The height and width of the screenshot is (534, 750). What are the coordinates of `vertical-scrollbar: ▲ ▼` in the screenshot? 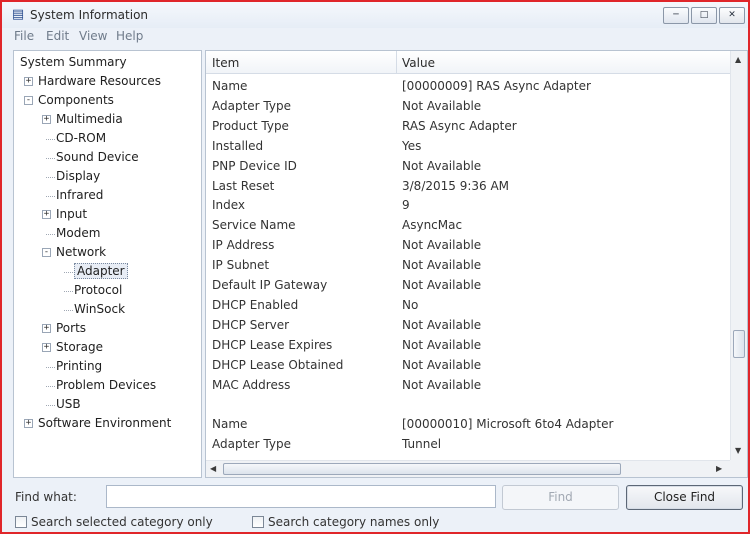 It's located at (738, 255).